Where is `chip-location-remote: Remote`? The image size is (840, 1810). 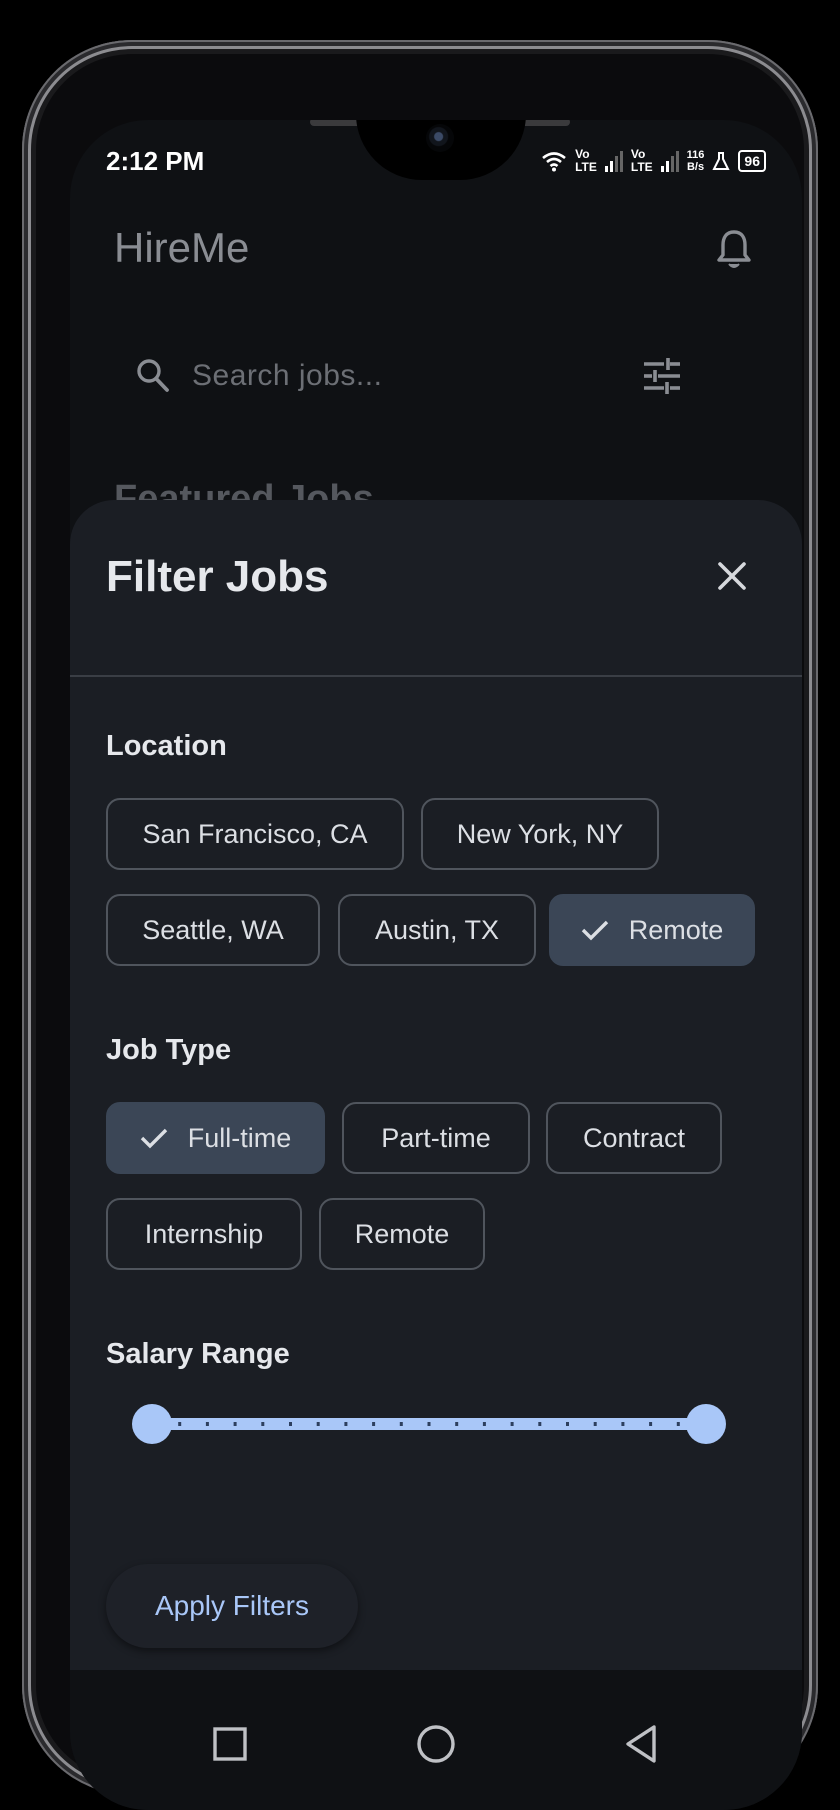 chip-location-remote: Remote is located at coordinates (652, 930).